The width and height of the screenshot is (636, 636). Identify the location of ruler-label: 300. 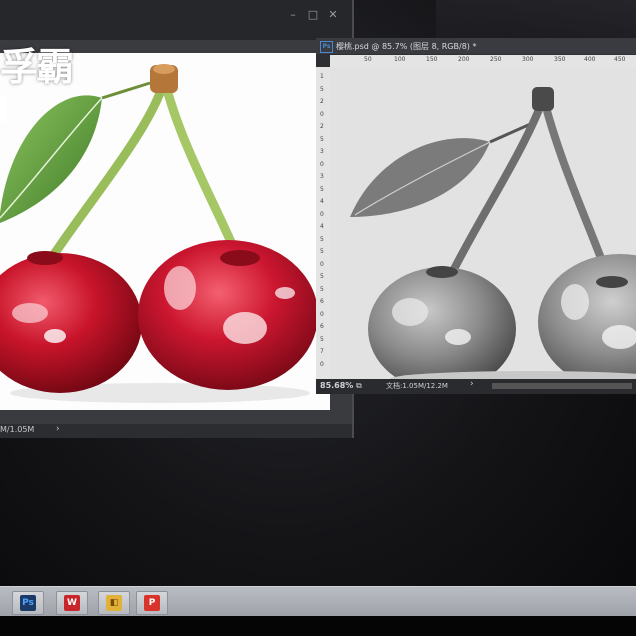
(528, 59).